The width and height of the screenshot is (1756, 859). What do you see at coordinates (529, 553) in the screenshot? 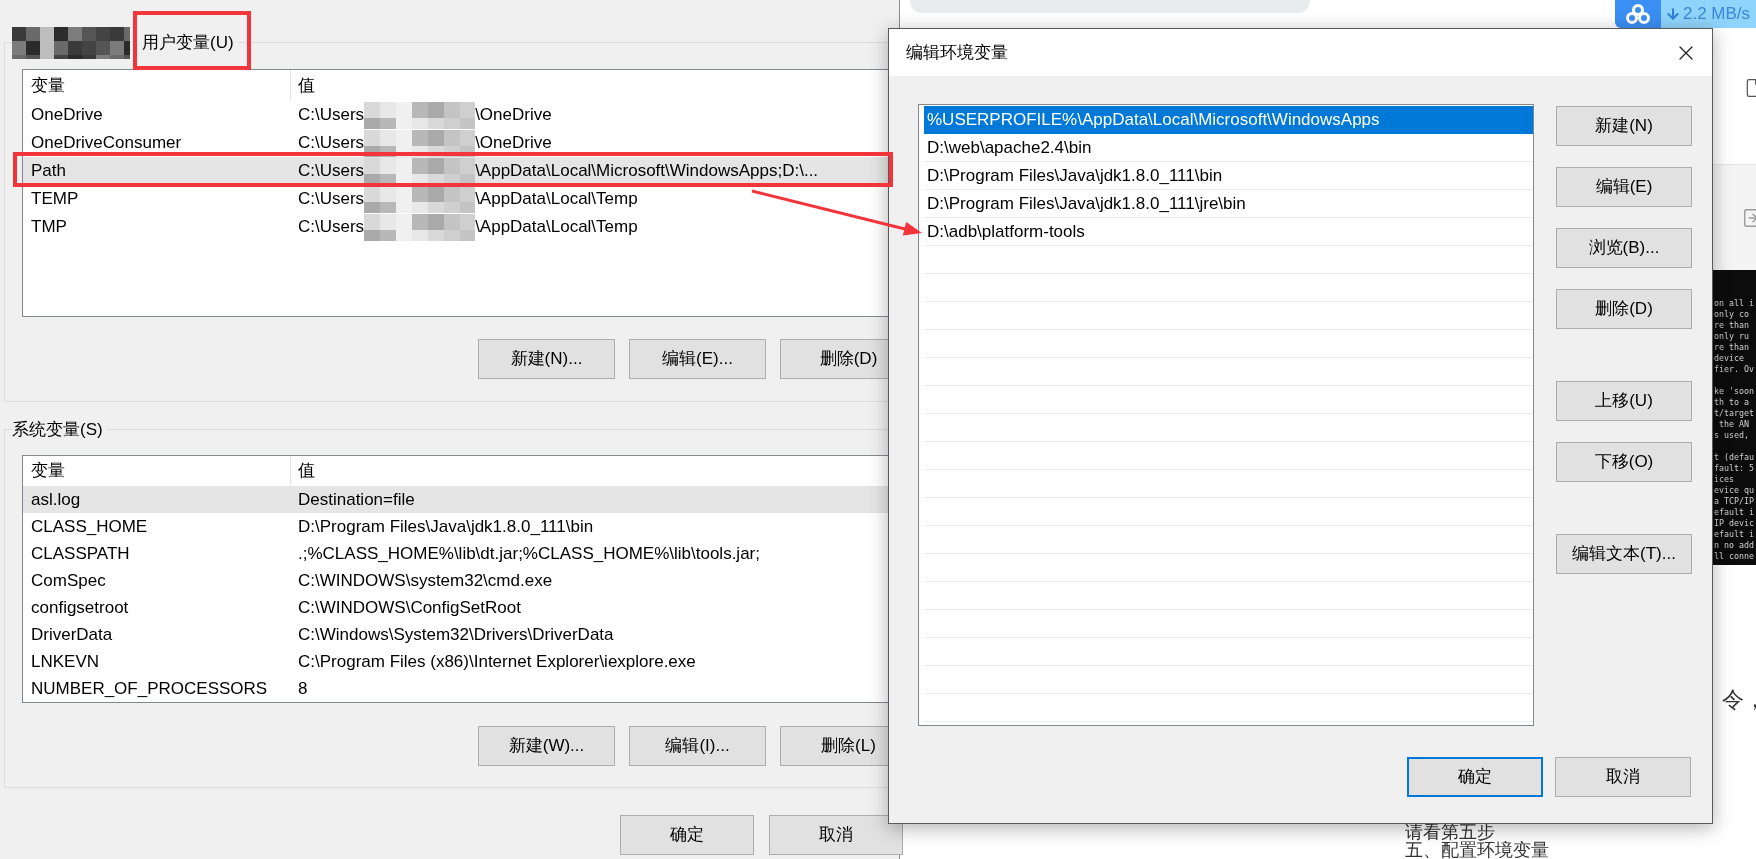
I see `variable-value: .;%CLASS_HOME%\lib\dt.jar;%CLASS_HOME%\lib\tools.jar;` at bounding box center [529, 553].